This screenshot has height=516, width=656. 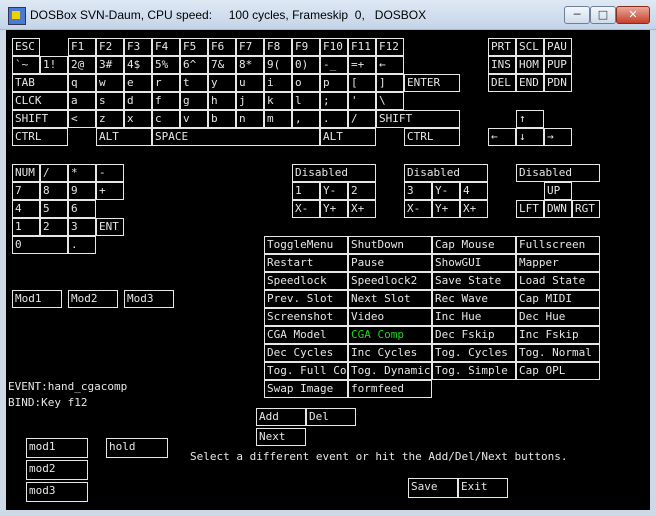 I want to click on key-f1: F1, so click(x=82, y=47).